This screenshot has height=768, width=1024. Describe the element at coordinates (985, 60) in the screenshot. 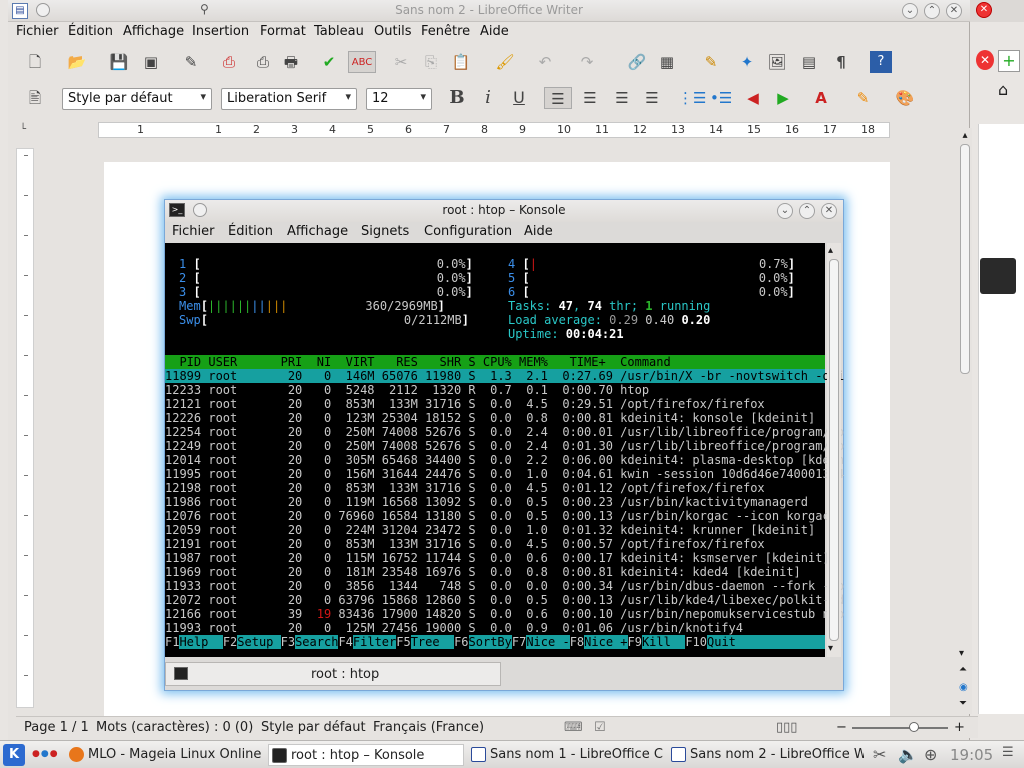

I see `stop-icon: ✕` at that location.